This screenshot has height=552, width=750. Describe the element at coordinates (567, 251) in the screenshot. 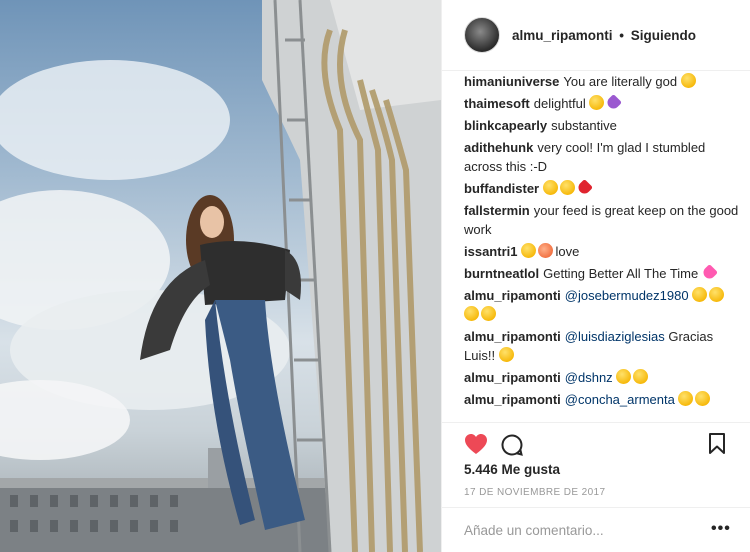

I see `comment-text: love` at that location.